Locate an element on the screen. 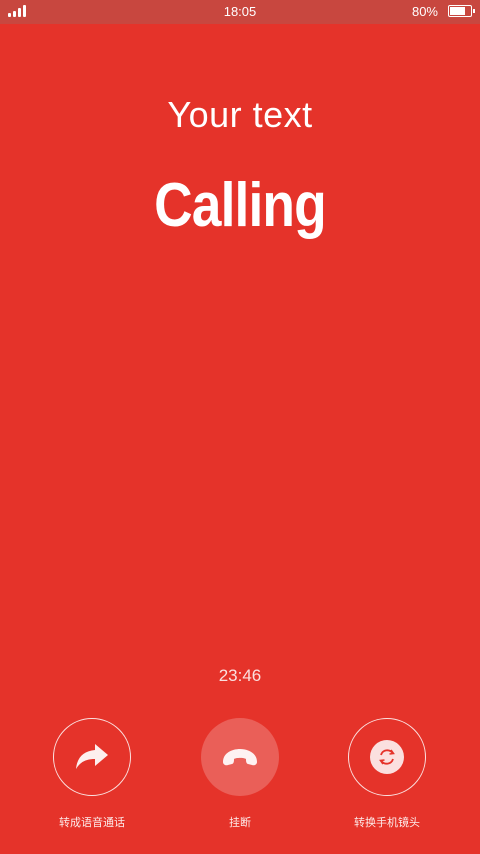 Image resolution: width=480 pixels, height=854 pixels. status-time: 18:05 is located at coordinates (240, 11).